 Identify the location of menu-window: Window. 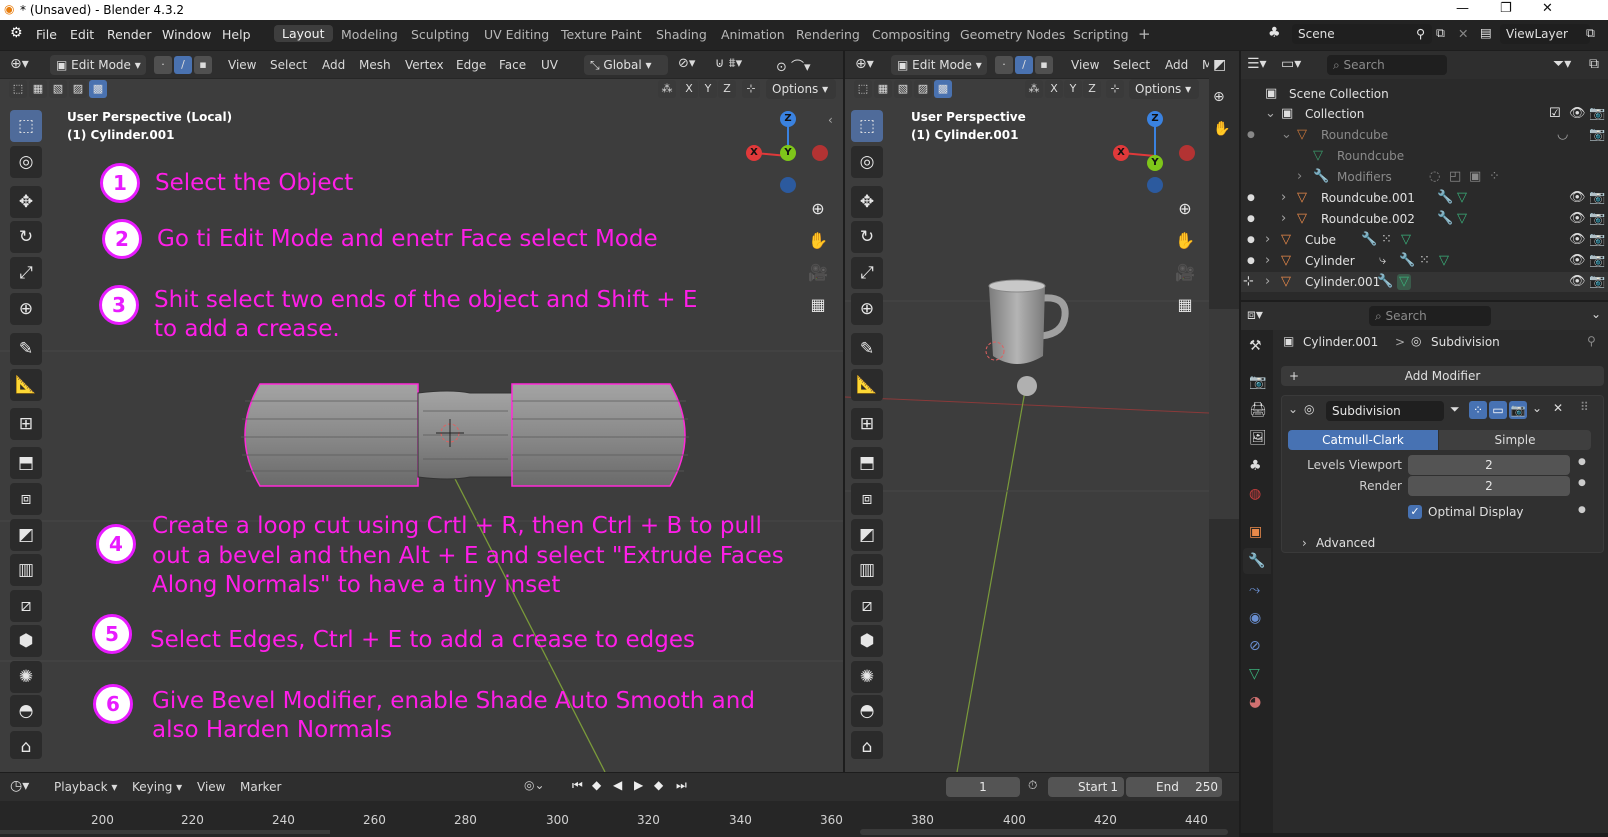
(186, 34).